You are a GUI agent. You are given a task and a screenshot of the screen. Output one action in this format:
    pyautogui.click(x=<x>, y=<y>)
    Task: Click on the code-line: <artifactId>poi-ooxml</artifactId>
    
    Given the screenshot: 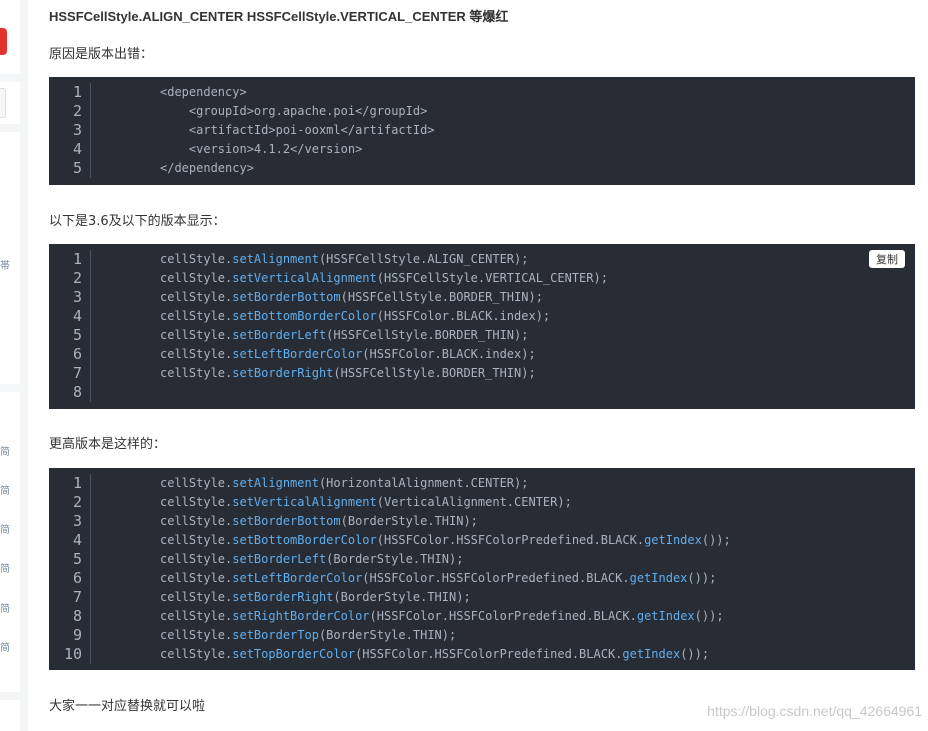 What is the action you would take?
    pyautogui.click(x=297, y=130)
    